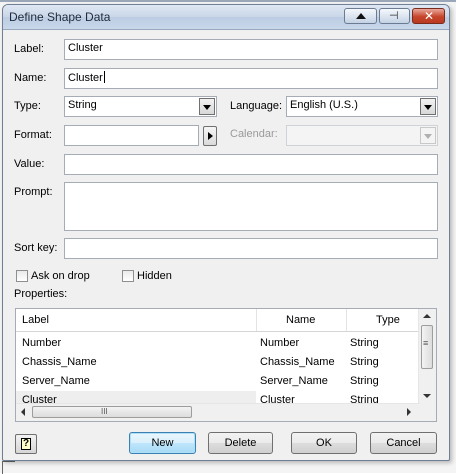  Describe the element at coordinates (36, 248) in the screenshot. I see `sort-key-caption: Sort key:` at that location.